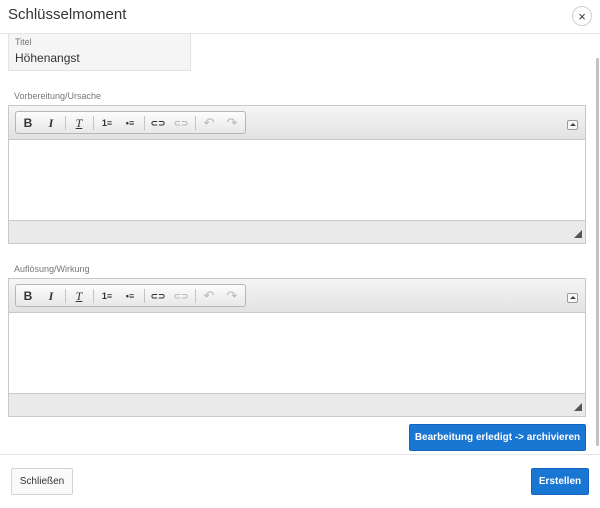  Describe the element at coordinates (300, 17) in the screenshot. I see `modal-header: Schlüsselmoment ×` at that location.